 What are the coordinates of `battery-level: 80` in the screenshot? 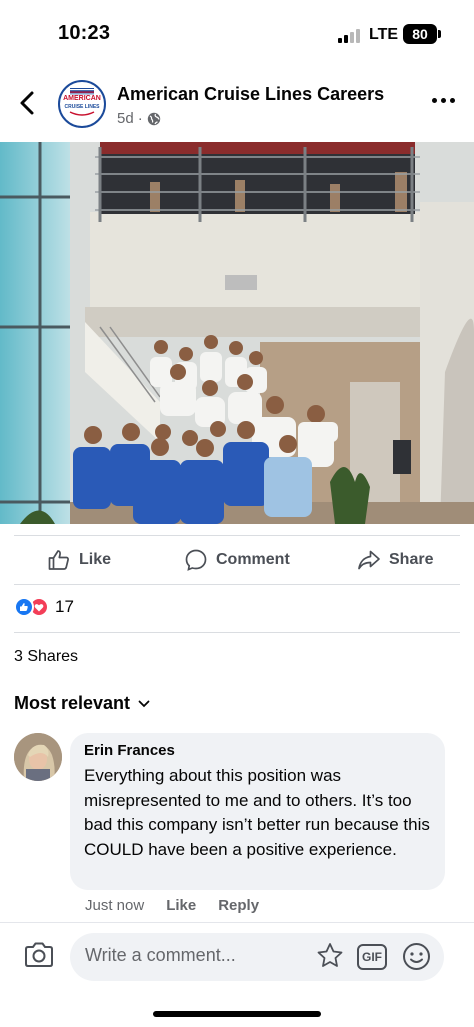 It's located at (420, 34).